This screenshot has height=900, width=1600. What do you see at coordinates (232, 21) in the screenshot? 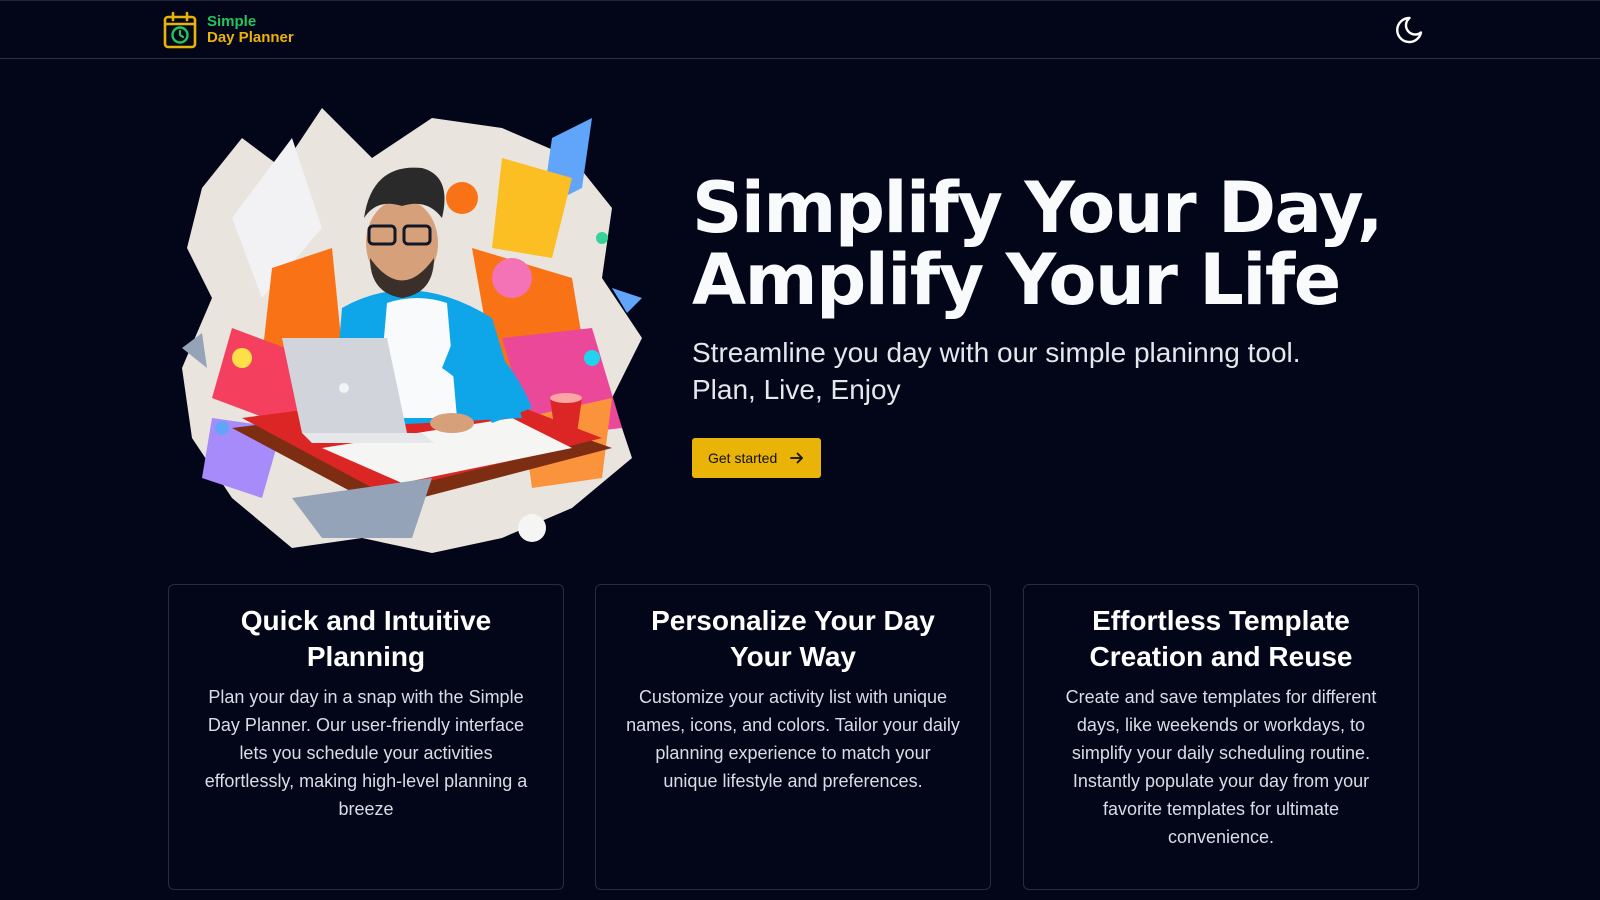
I see `logo-text-simple: Simple` at bounding box center [232, 21].